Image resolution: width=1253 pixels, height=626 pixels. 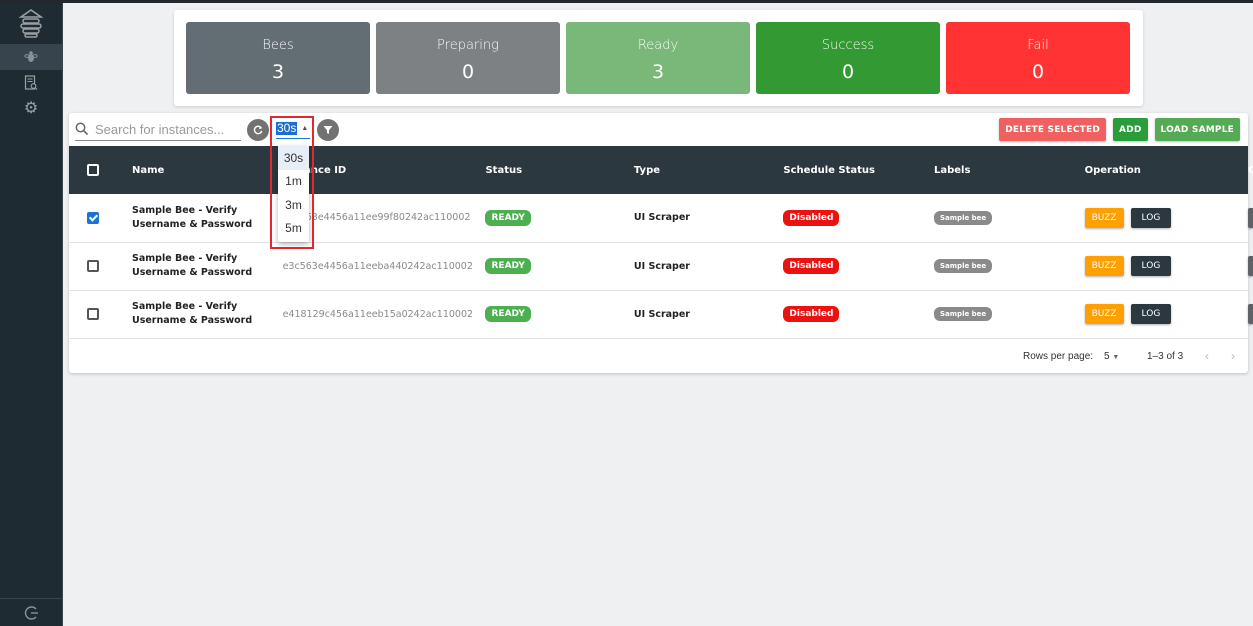 I want to click on interval-dropdown-menu: 30s 1m 3m 5m, so click(x=293, y=194).